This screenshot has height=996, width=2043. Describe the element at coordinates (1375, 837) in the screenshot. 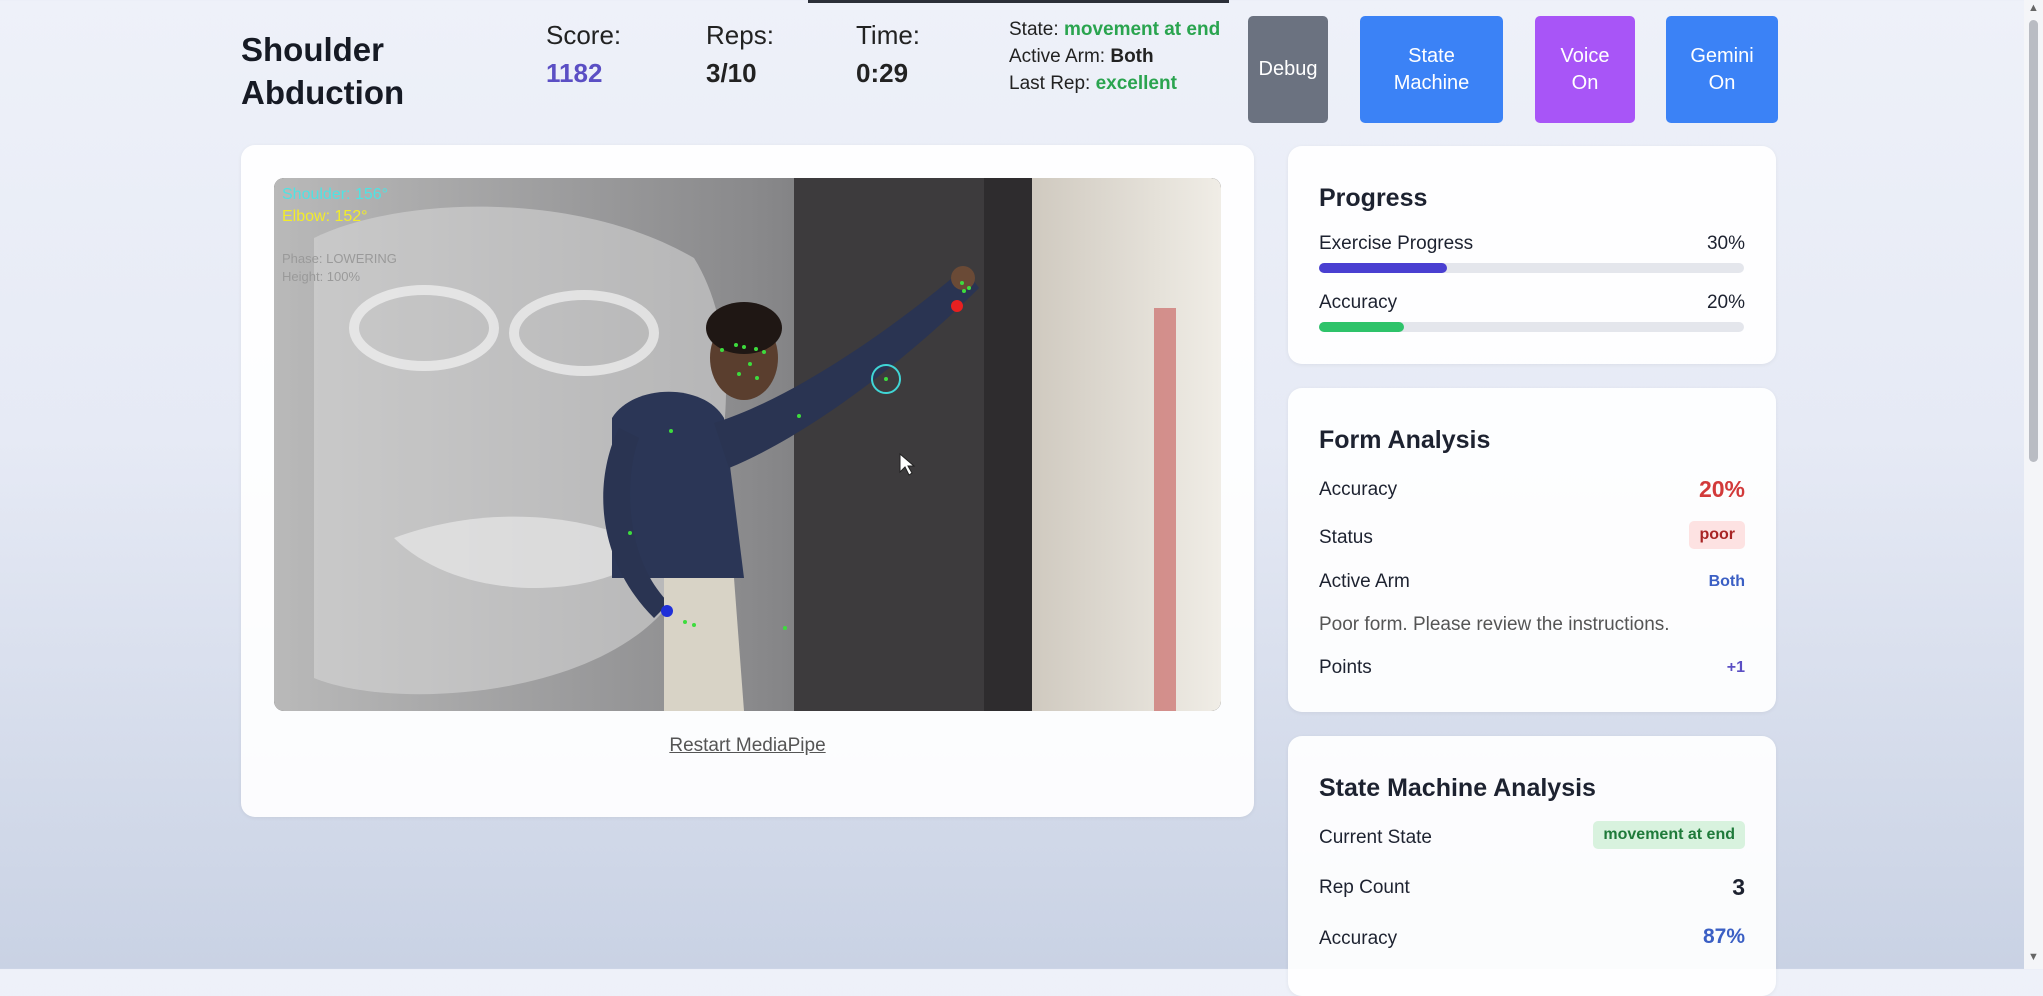

I see `current-state-label: Current State` at that location.